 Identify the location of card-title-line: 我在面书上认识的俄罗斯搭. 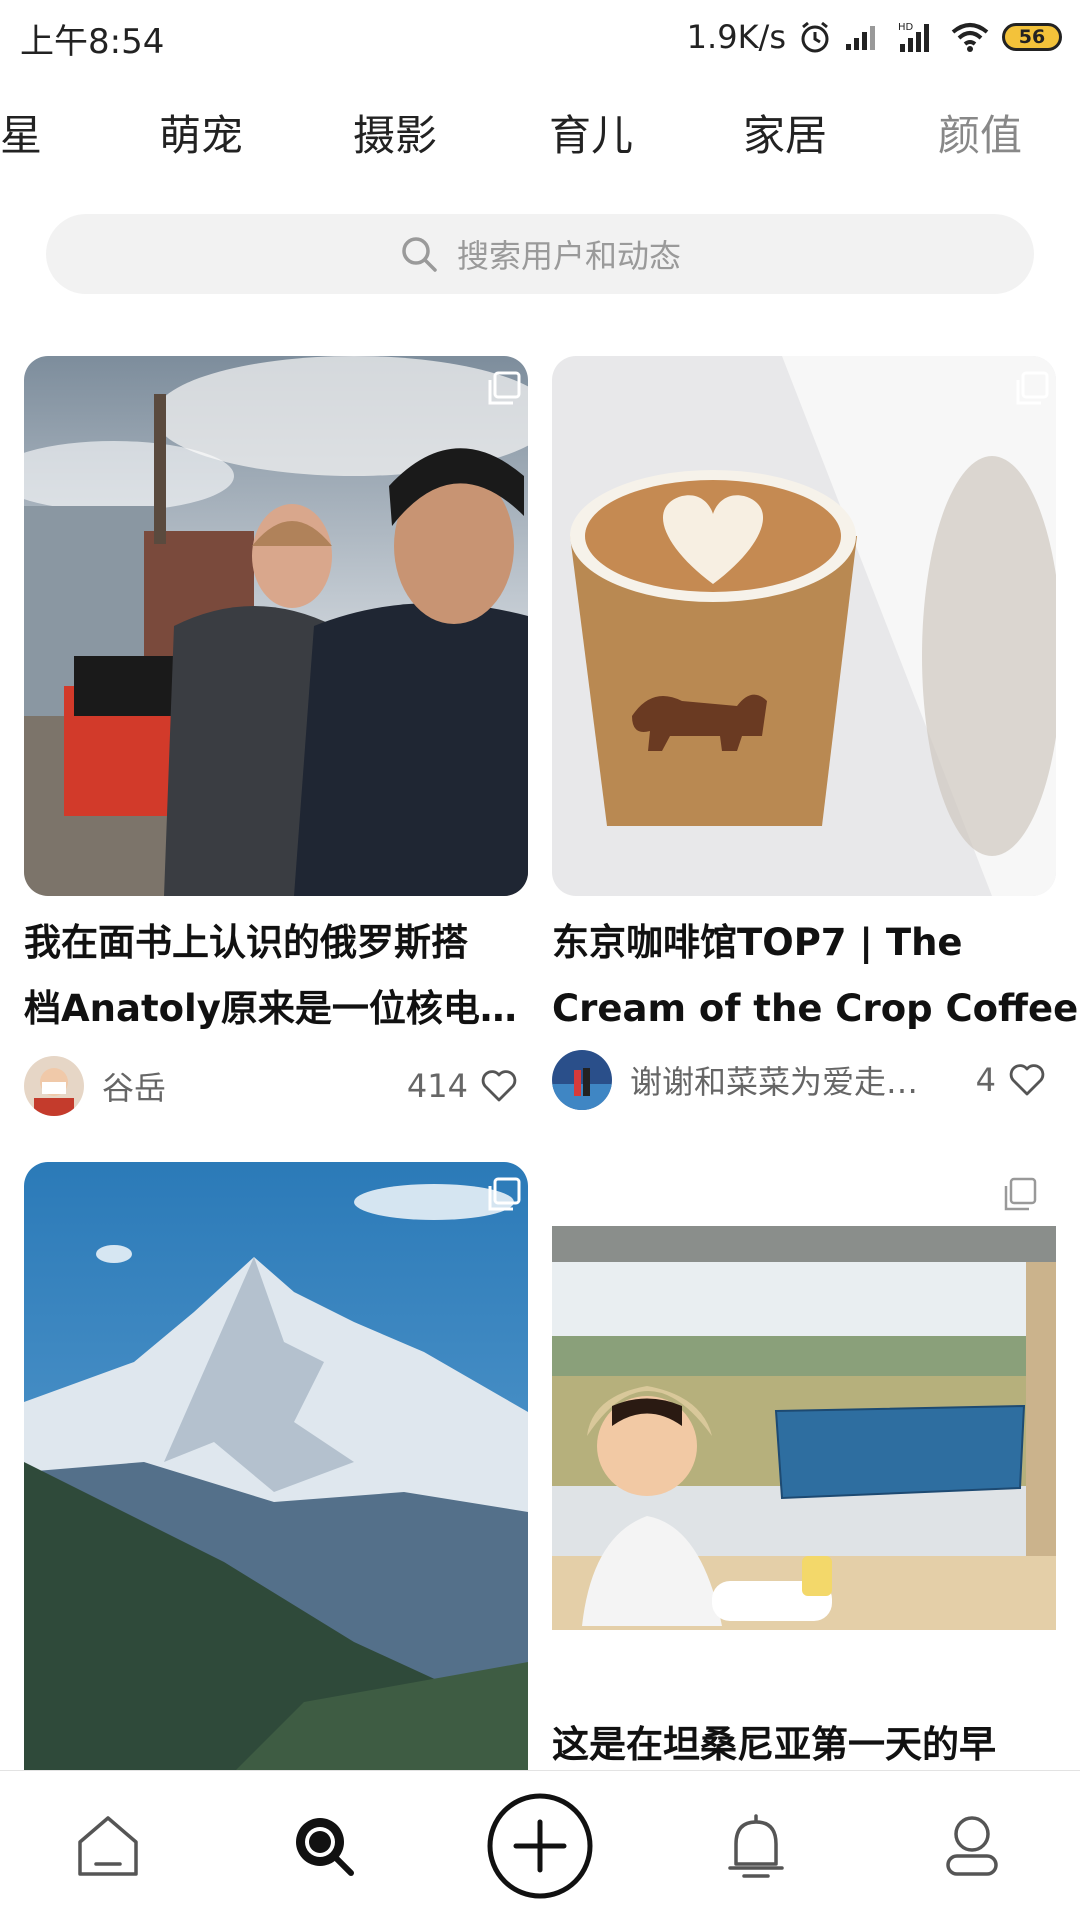
(246, 942).